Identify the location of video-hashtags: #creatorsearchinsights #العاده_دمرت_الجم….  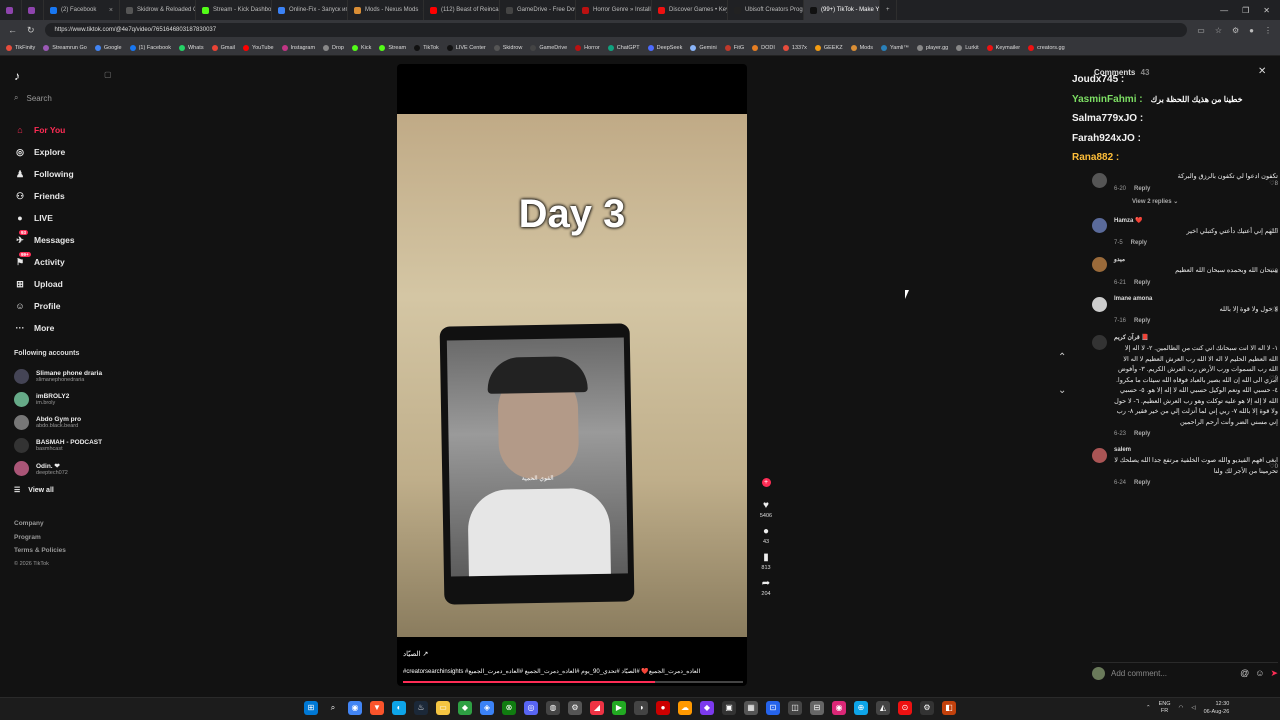
(573, 671).